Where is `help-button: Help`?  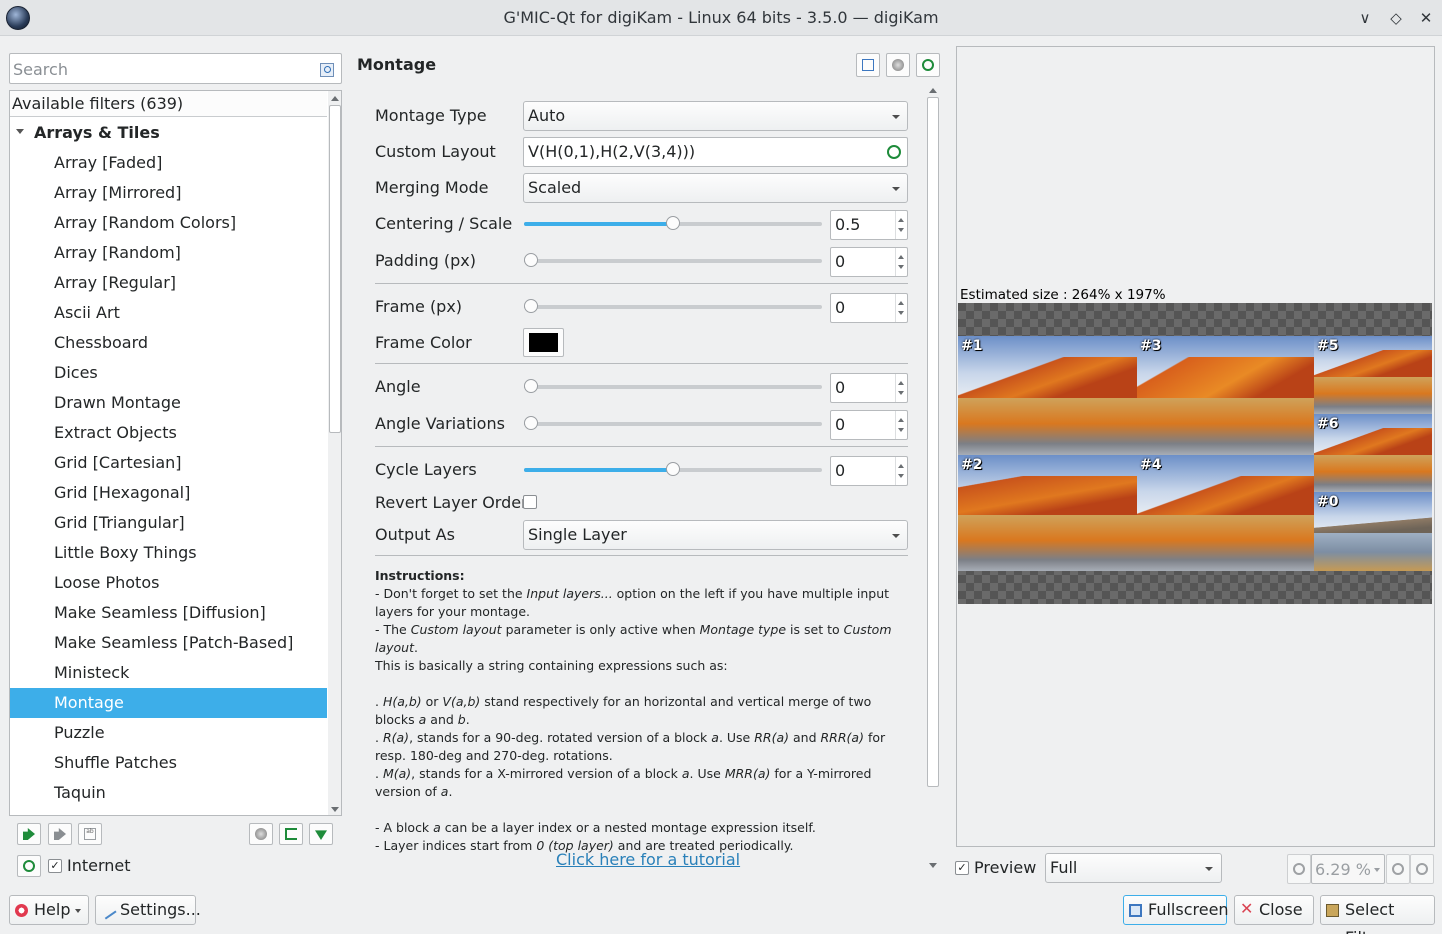 help-button: Help is located at coordinates (49, 910).